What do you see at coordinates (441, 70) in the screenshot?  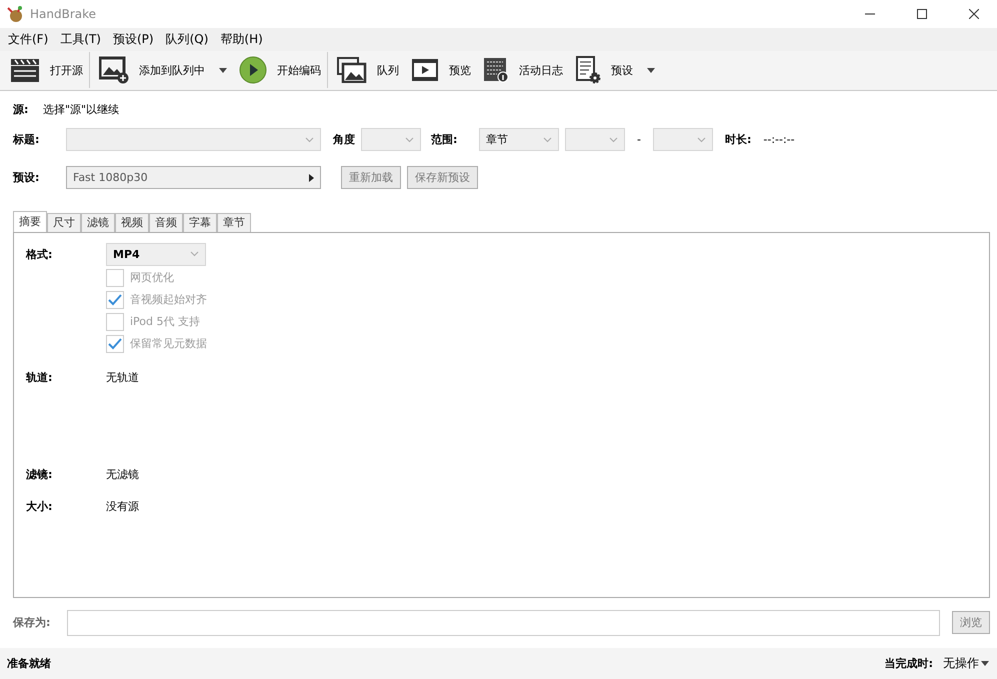 I see `toolbar-button: 预览` at bounding box center [441, 70].